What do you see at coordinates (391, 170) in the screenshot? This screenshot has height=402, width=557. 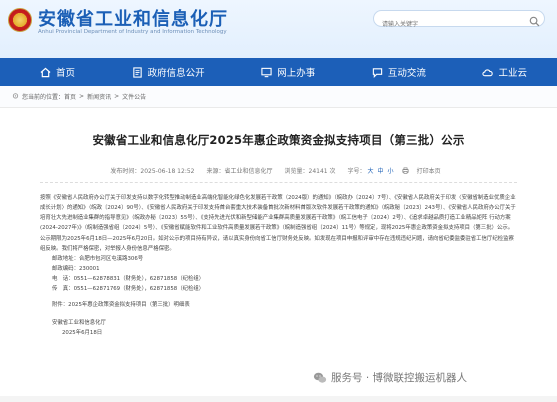 I see `font-size-small-button: 小` at bounding box center [391, 170].